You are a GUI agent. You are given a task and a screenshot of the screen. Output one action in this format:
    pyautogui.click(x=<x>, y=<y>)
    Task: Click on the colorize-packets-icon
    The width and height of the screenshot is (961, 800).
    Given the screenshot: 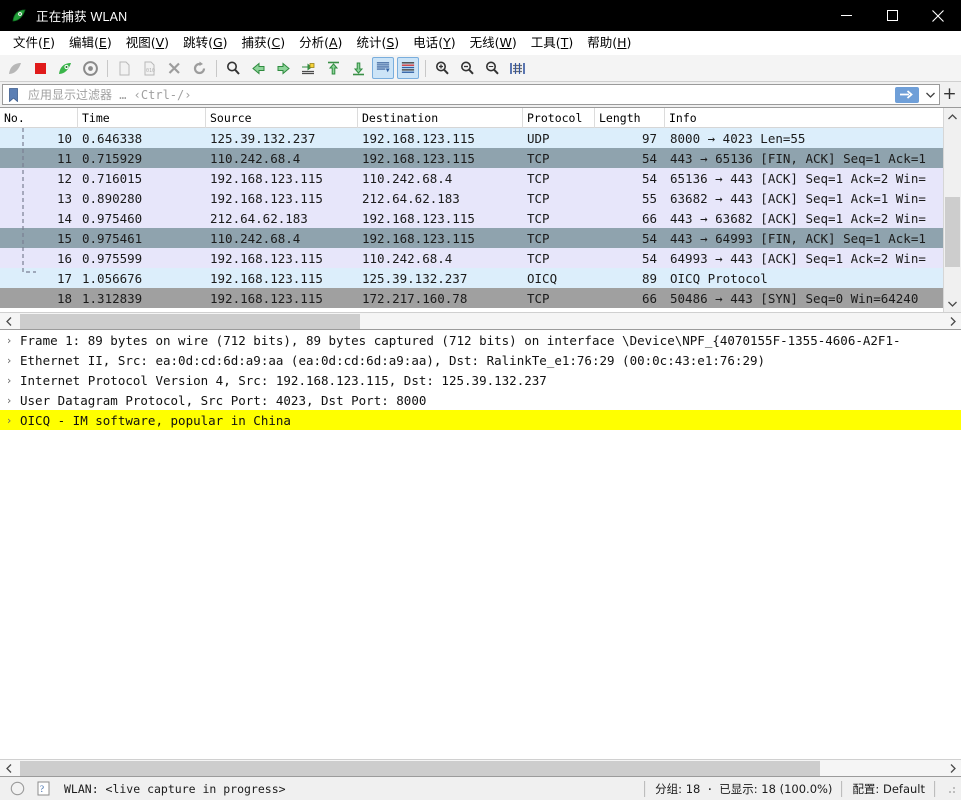 What is the action you would take?
    pyautogui.click(x=408, y=68)
    